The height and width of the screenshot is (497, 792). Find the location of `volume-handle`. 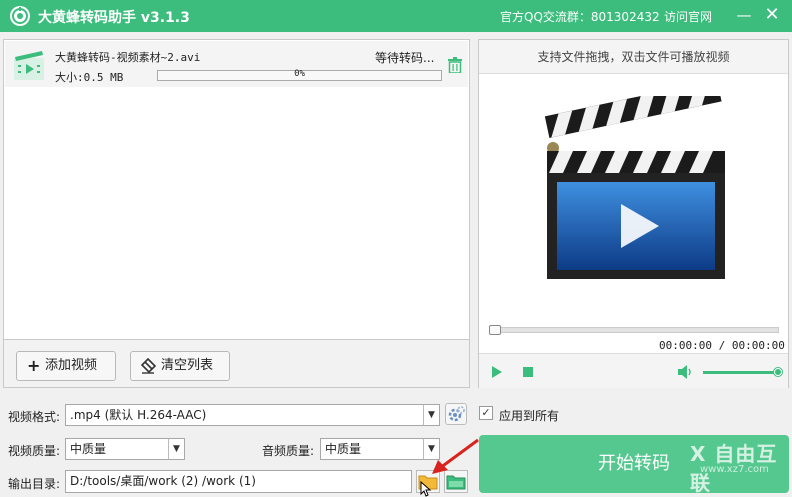

volume-handle is located at coordinates (778, 372).